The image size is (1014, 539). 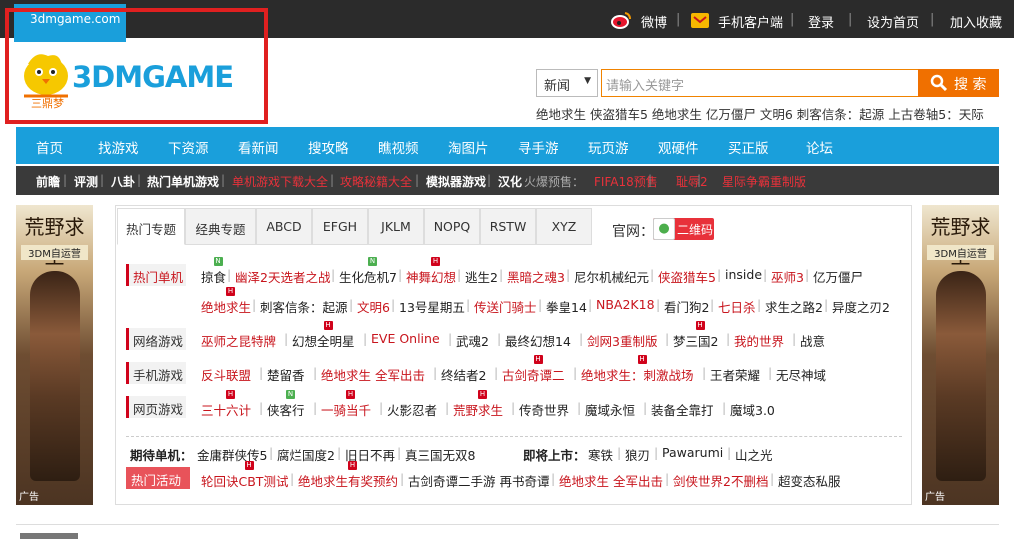 What do you see at coordinates (328, 147) in the screenshot?
I see `nav-item: 搜攻略` at bounding box center [328, 147].